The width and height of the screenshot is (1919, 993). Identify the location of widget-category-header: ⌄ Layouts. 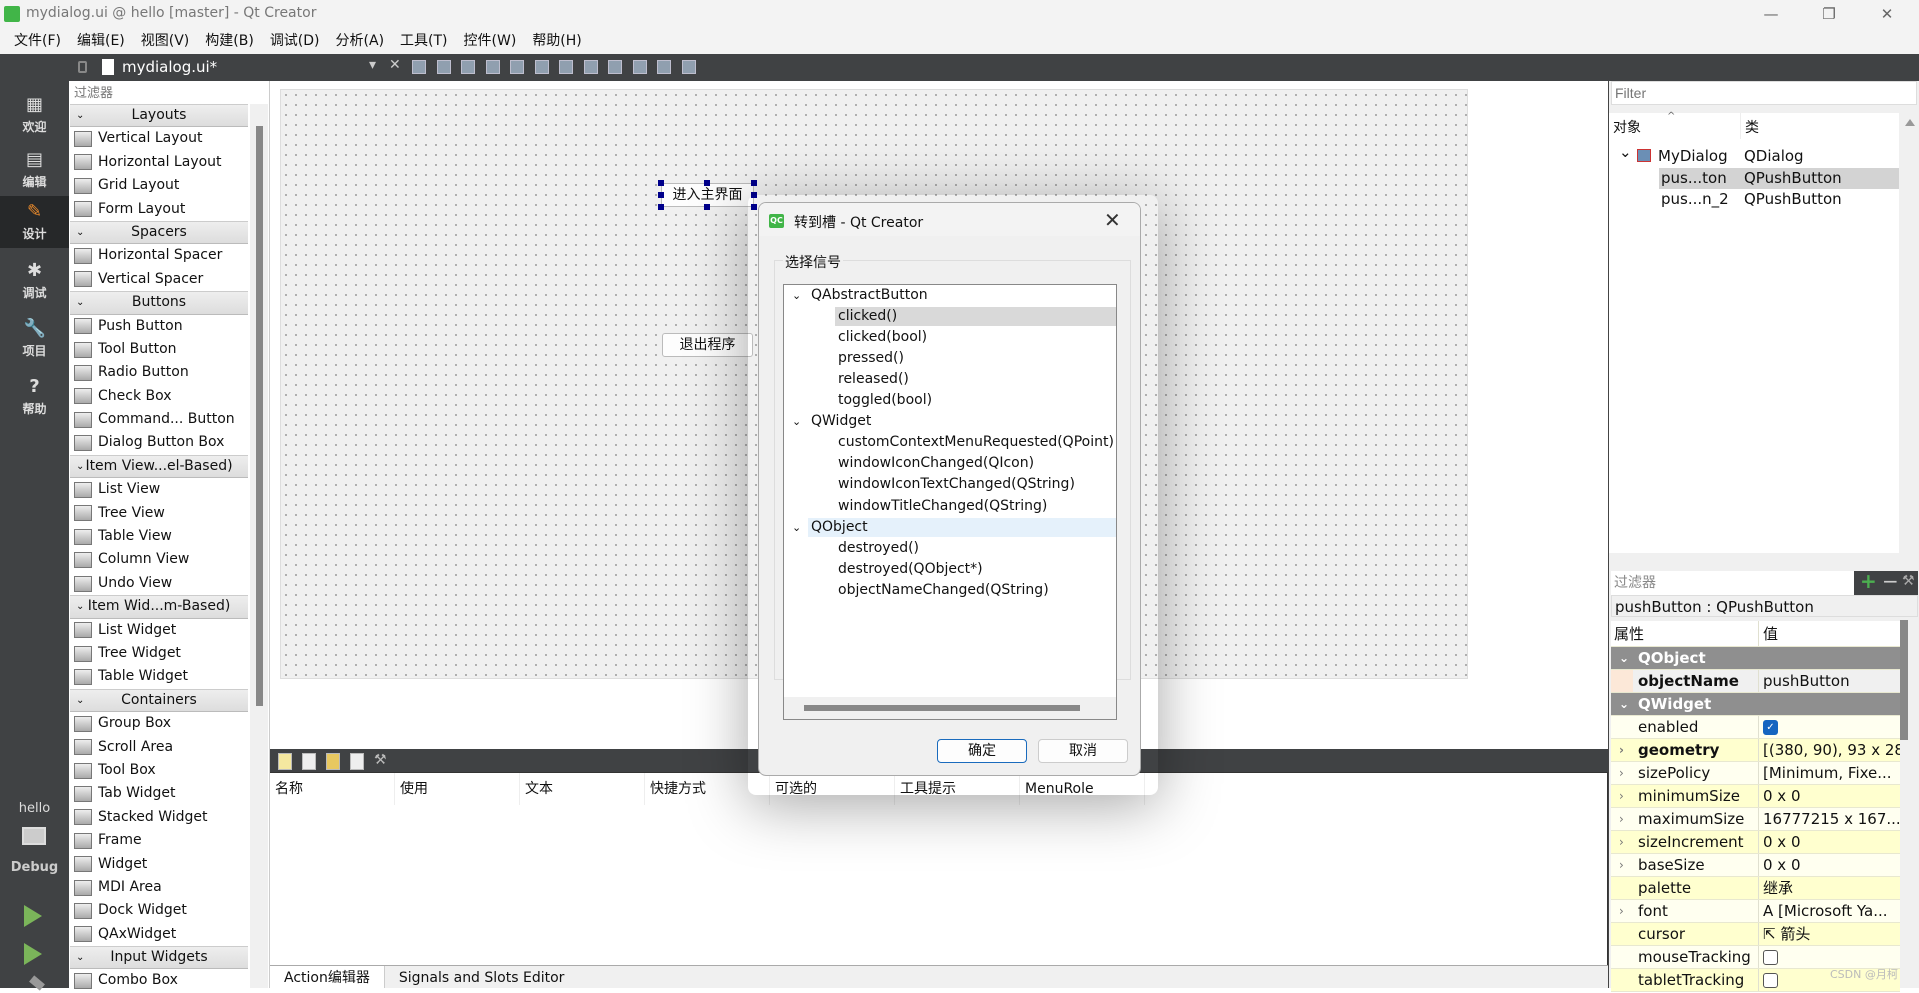
(159, 116).